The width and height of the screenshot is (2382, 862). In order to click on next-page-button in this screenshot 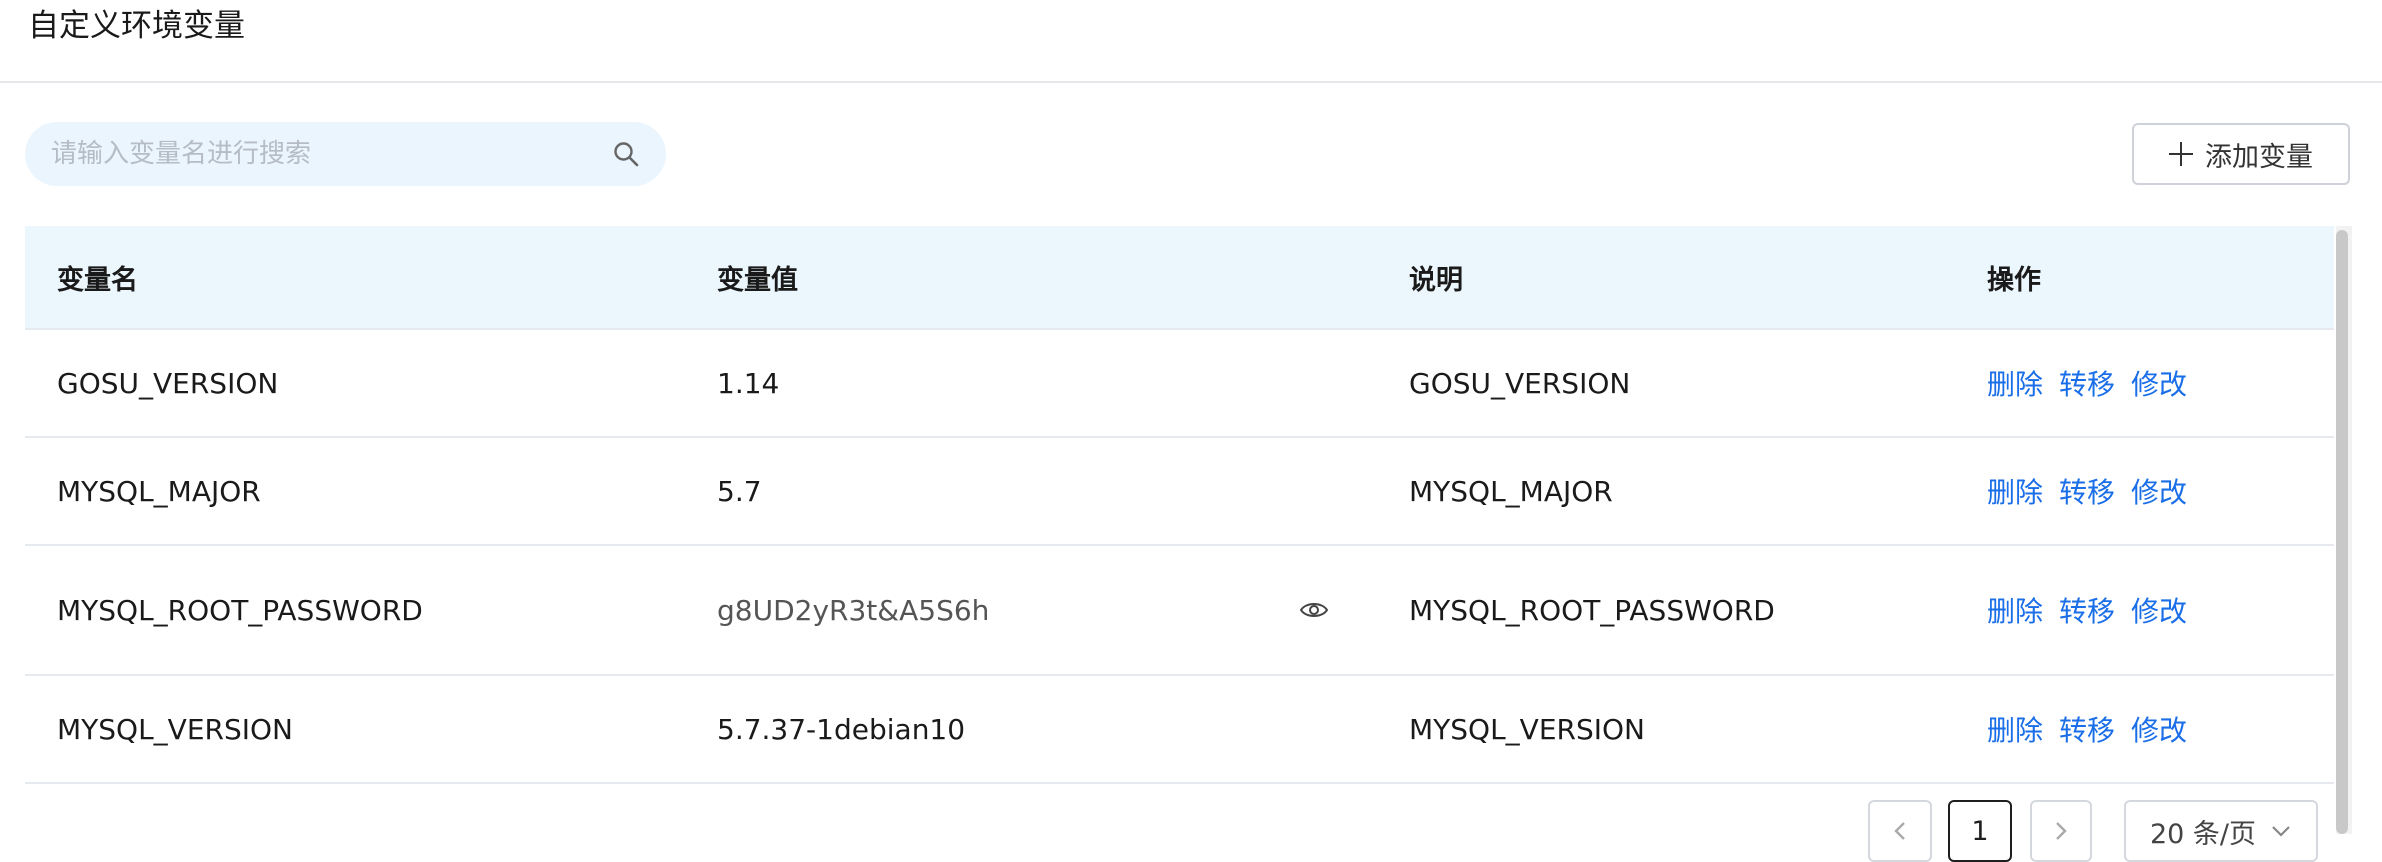, I will do `click(2061, 831)`.